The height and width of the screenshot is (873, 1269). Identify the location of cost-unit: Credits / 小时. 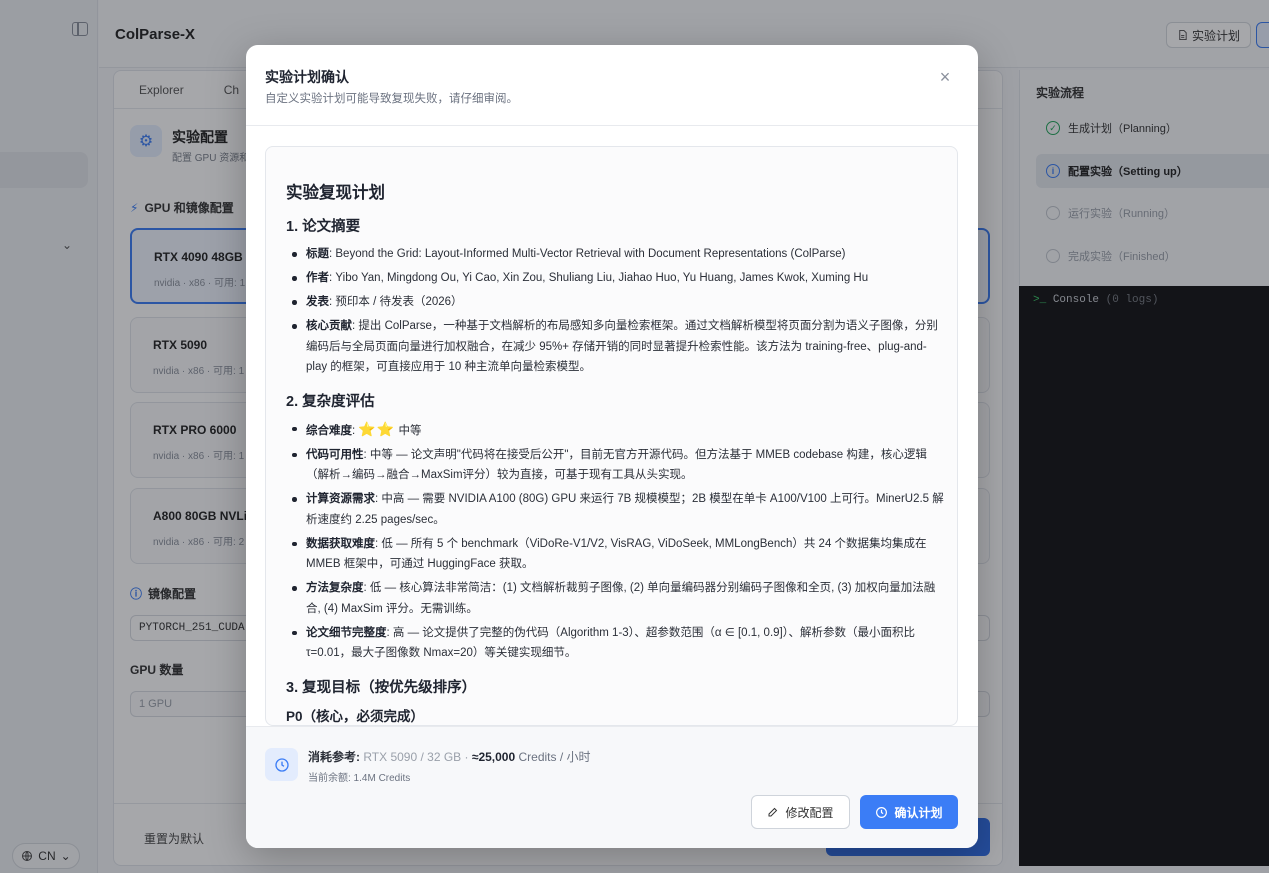
(554, 757).